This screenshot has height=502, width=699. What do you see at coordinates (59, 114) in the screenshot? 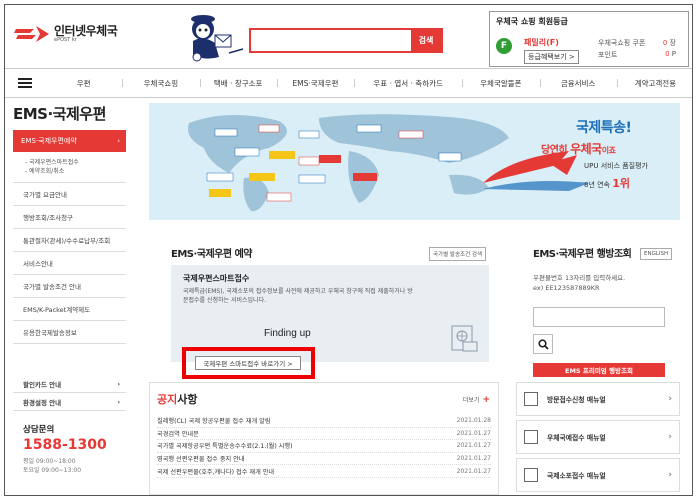
I see `page-title: EMS·국제우편` at bounding box center [59, 114].